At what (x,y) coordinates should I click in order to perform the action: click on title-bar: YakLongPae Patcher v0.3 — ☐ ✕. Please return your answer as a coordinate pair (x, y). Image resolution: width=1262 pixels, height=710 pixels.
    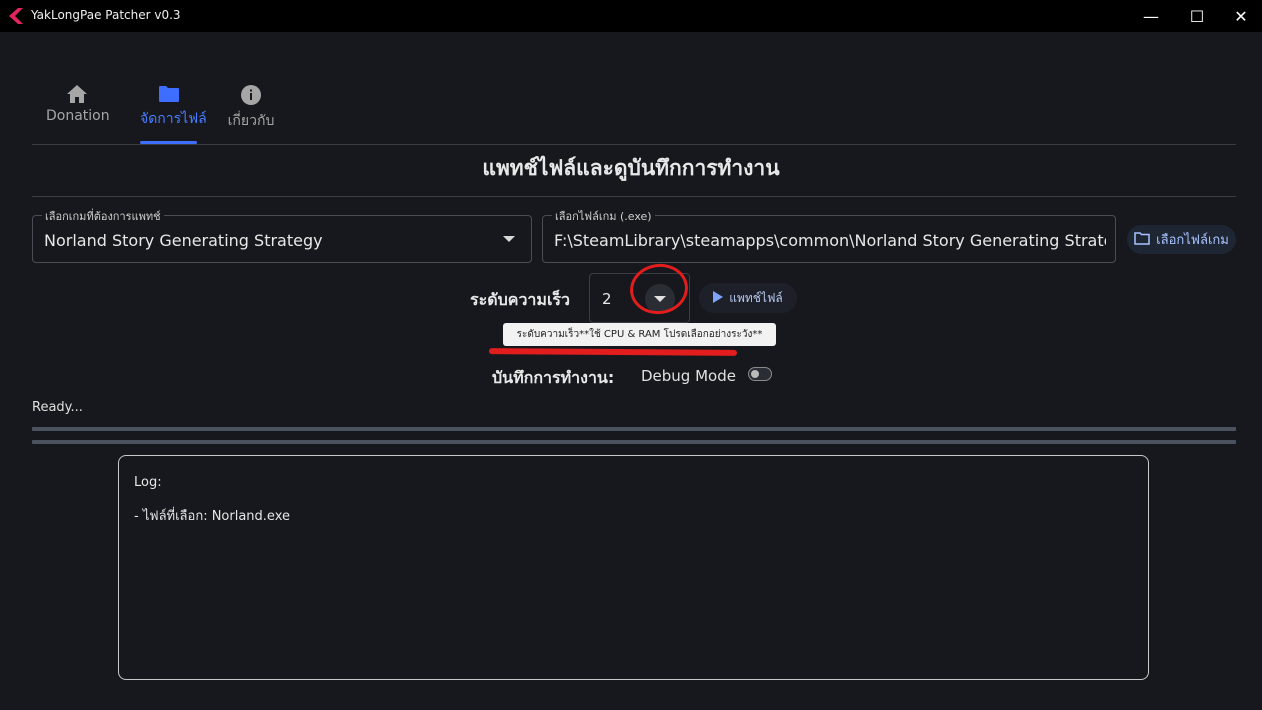
    Looking at the image, I should click on (631, 16).